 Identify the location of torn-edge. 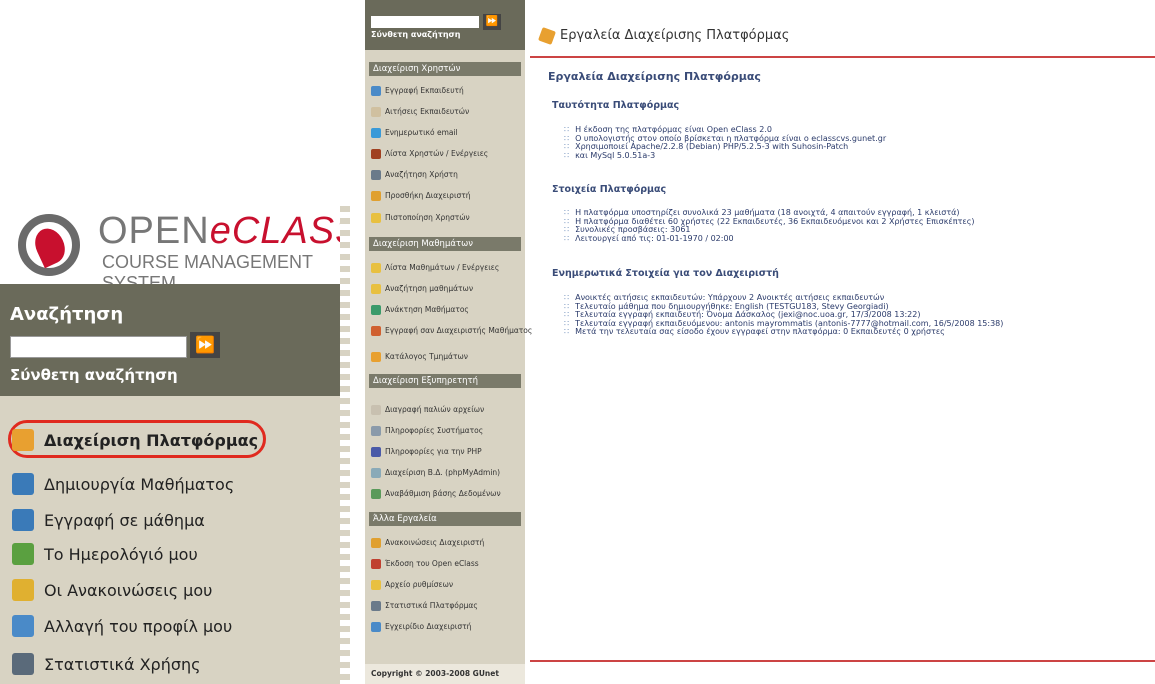
(345, 442).